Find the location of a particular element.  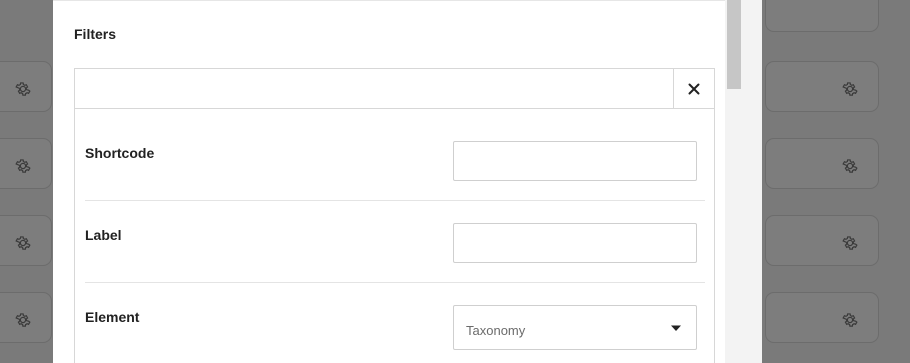

shortcode-input is located at coordinates (575, 161).